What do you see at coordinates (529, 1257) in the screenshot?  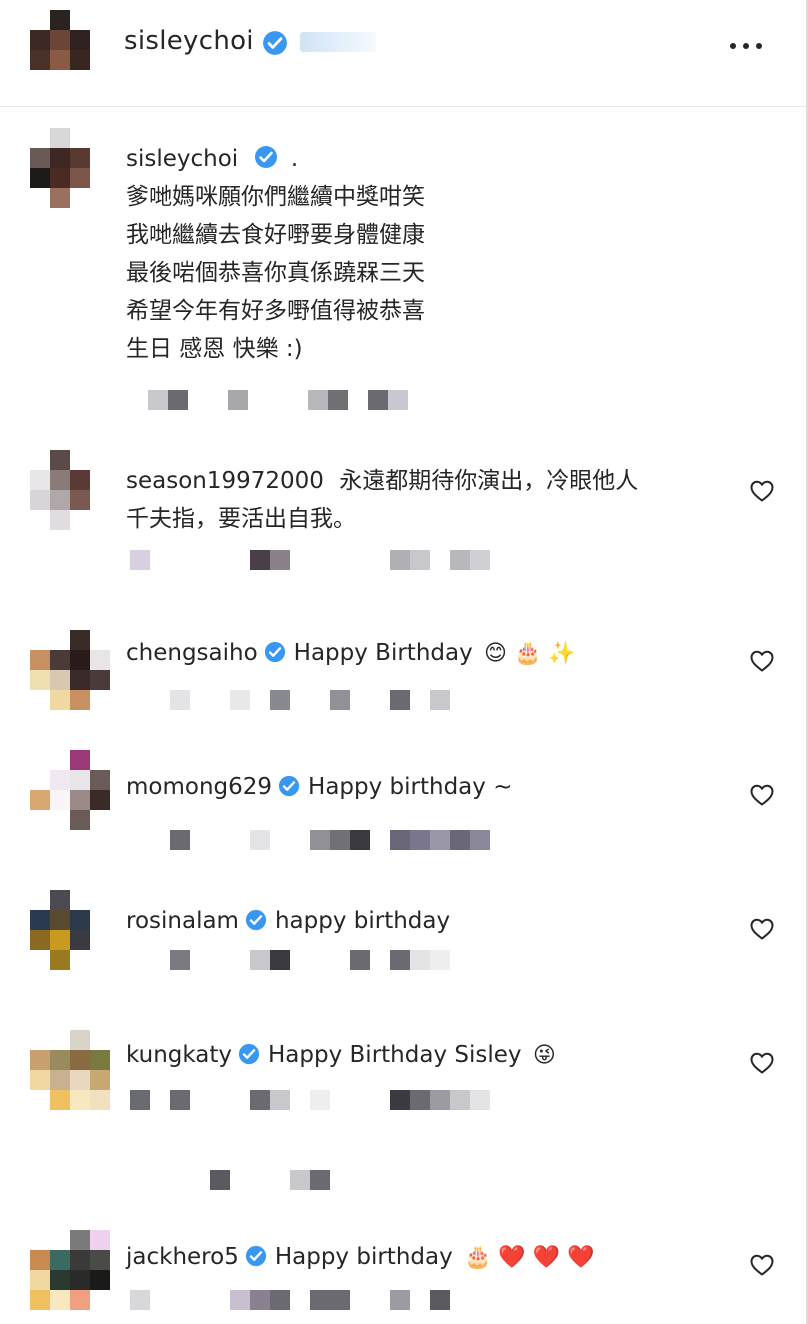 I see `comment-emoji: 🎂 ❤️ ❤️ ❤️` at bounding box center [529, 1257].